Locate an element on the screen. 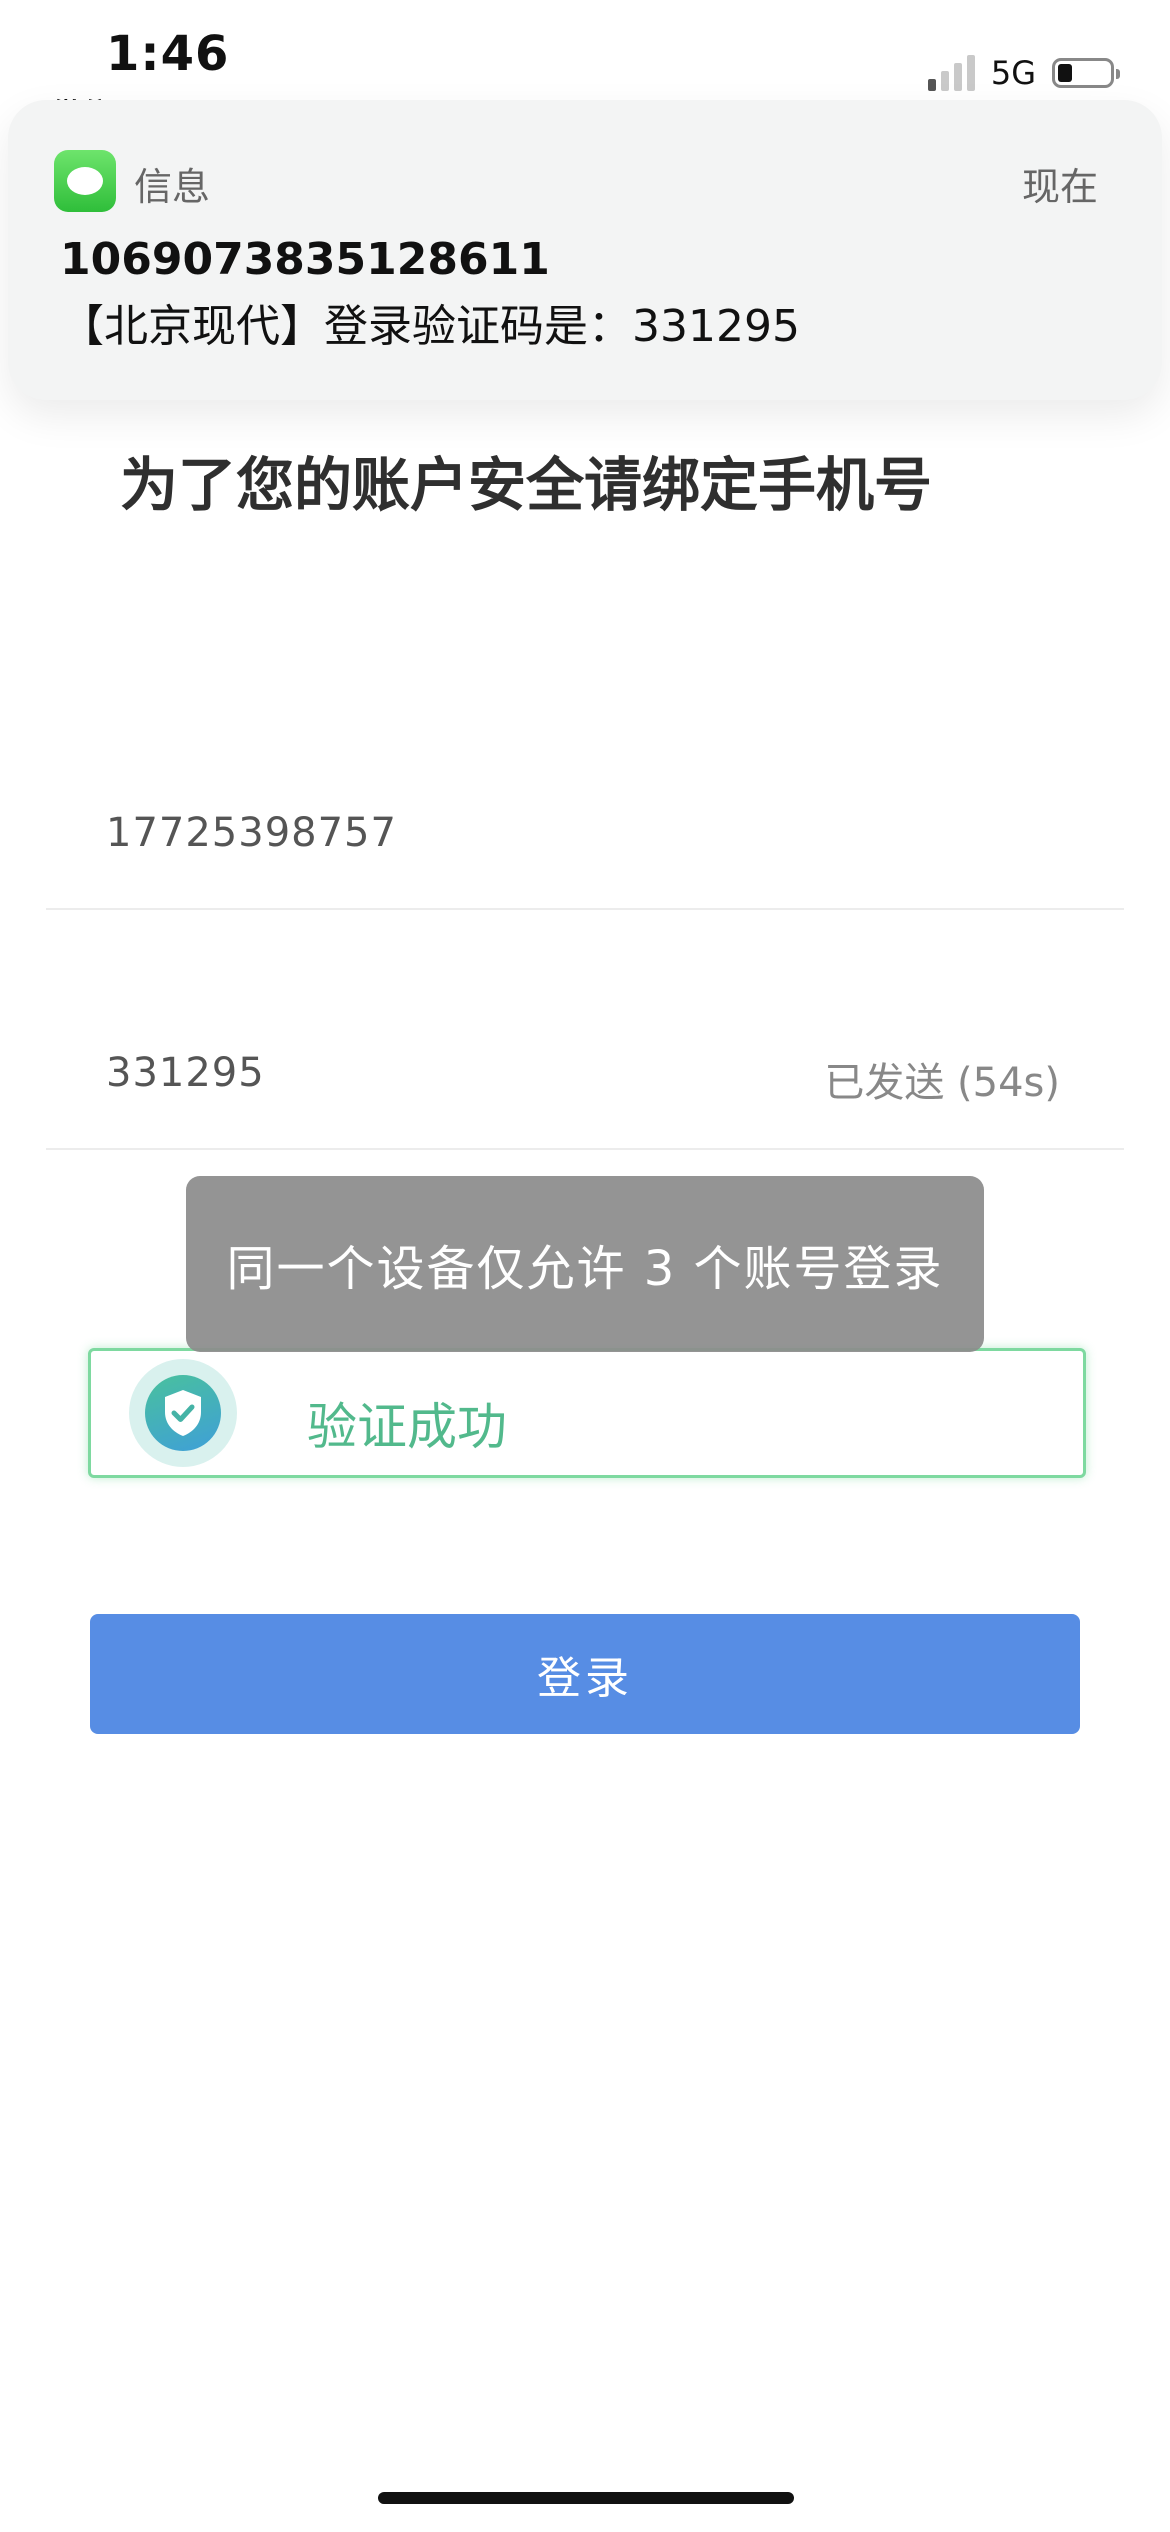  shield-check-icon is located at coordinates (183, 1413).